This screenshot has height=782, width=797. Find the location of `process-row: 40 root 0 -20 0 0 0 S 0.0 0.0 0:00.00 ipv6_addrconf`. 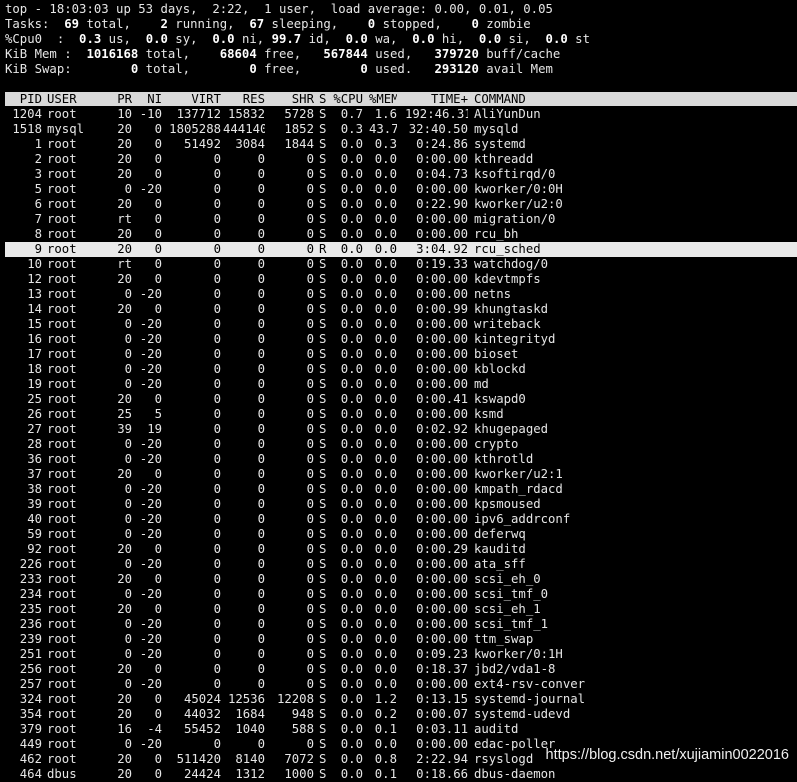

process-row: 40 root 0 -20 0 0 0 S 0.0 0.0 0:00.00 ipv6_addrconf is located at coordinates (401, 519).